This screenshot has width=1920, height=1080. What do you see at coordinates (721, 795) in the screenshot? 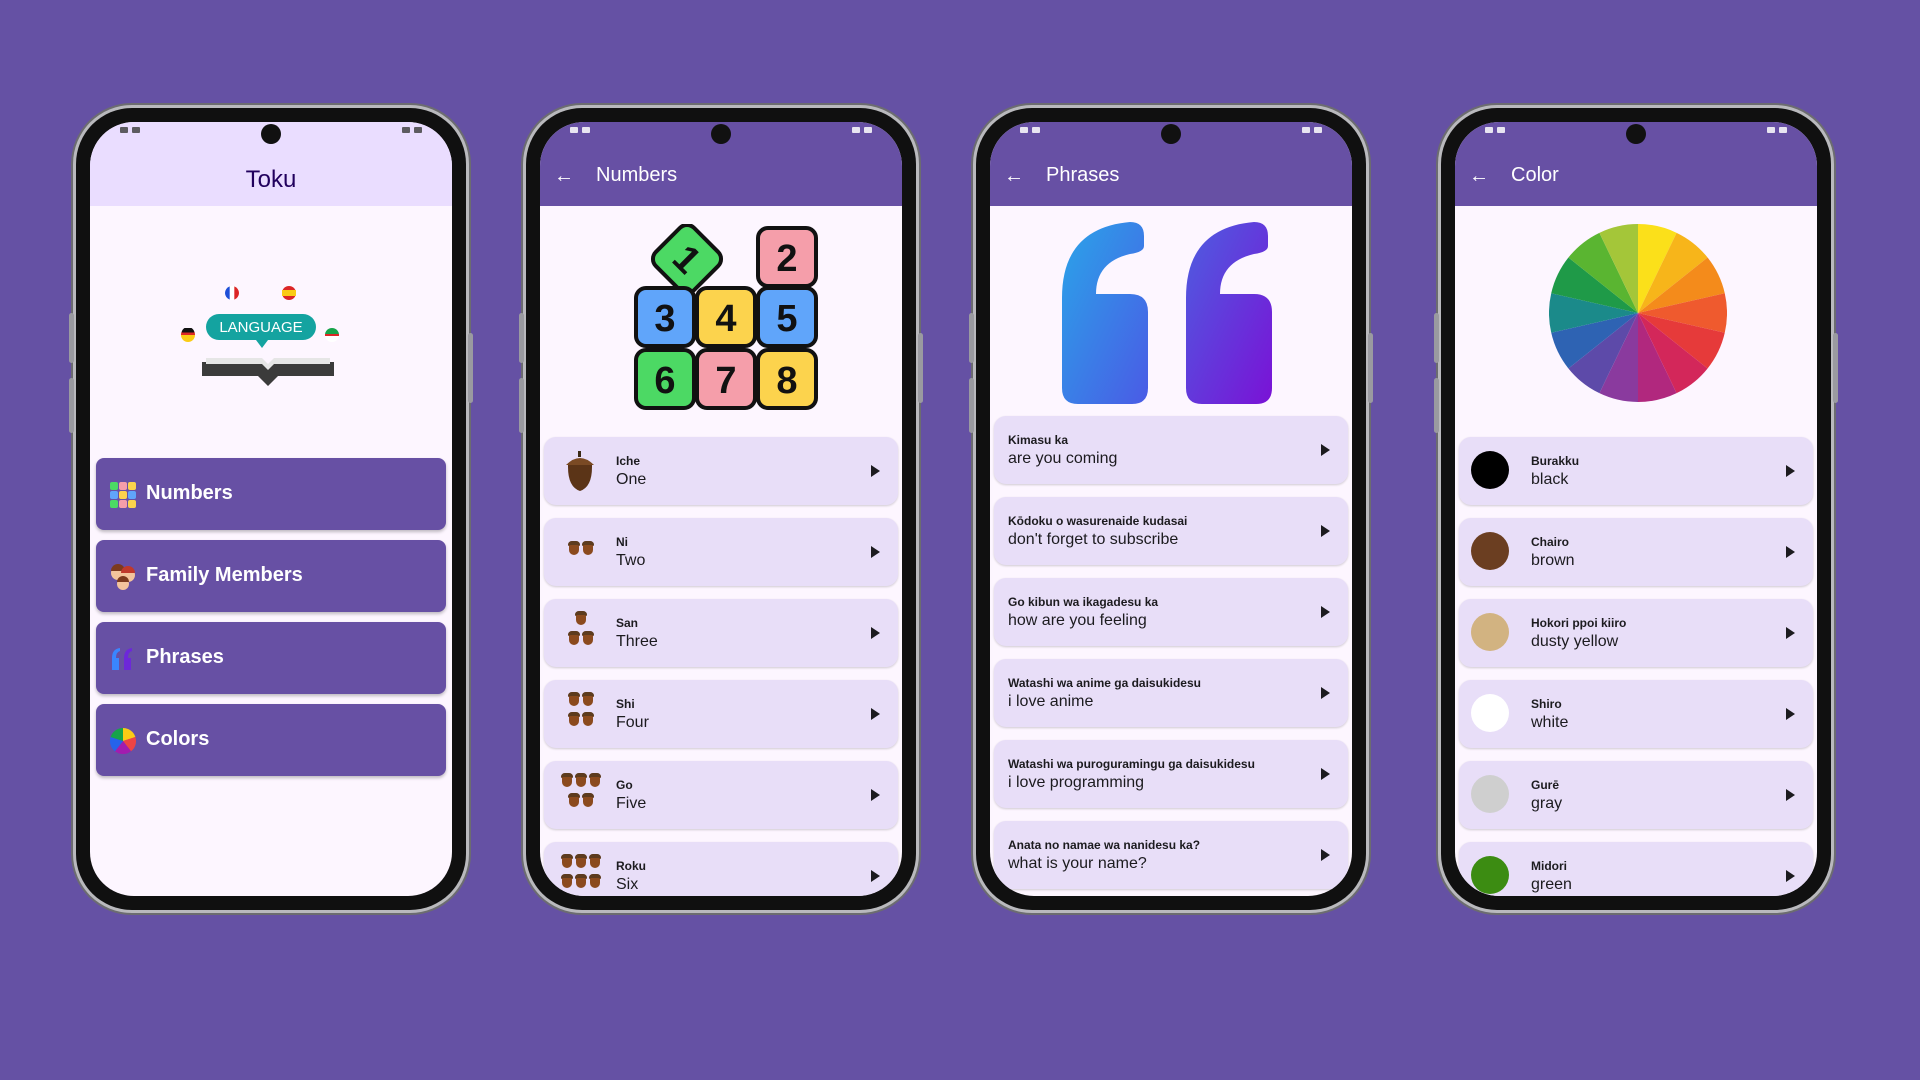
I see `number-item-five: Go Five` at bounding box center [721, 795].